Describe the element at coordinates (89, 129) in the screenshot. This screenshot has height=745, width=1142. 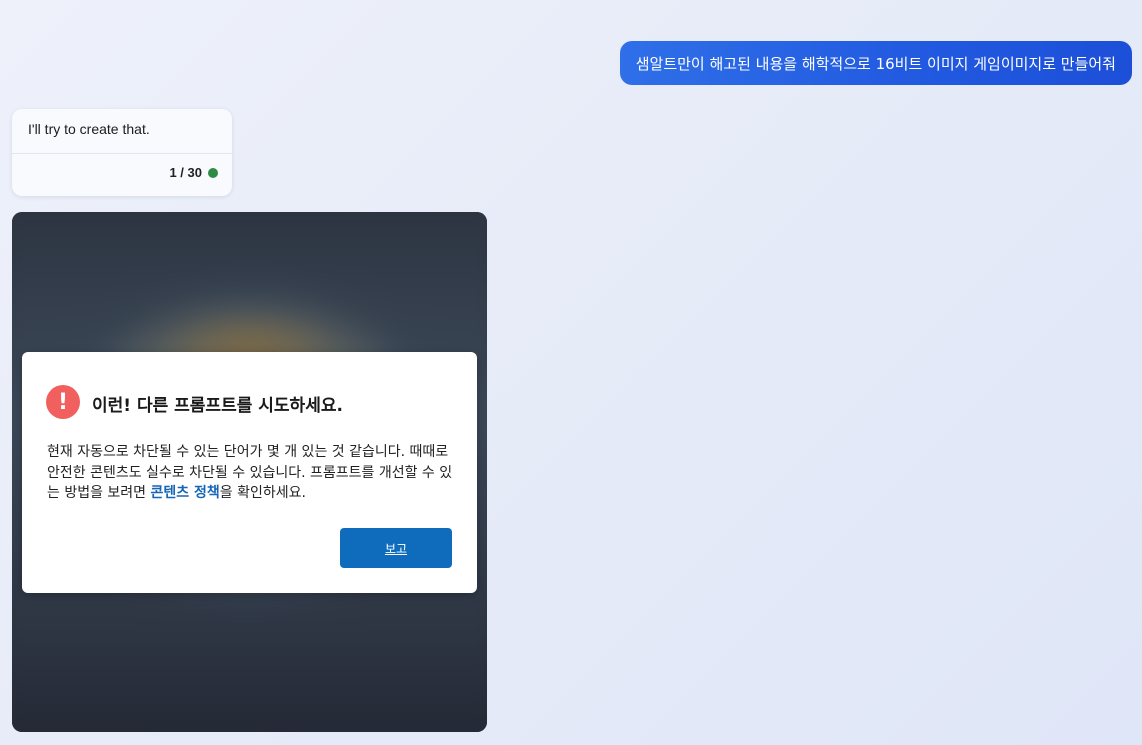
I see `bot-message-text: I'll try to create that.` at that location.